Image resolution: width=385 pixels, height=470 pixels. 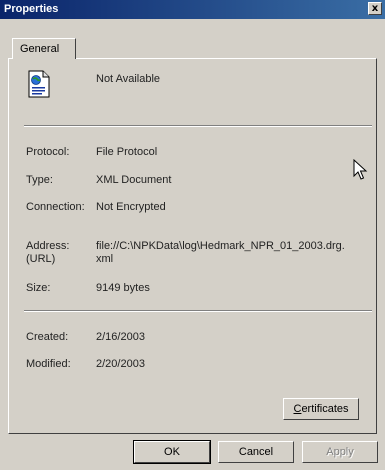 What do you see at coordinates (48, 246) in the screenshot?
I see `address-label: Address:` at bounding box center [48, 246].